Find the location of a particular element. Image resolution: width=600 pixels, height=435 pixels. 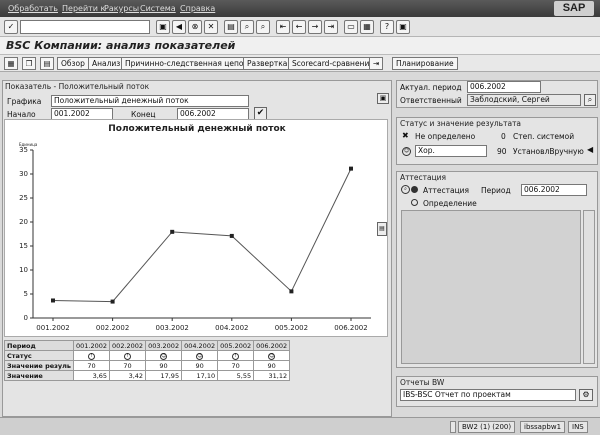

y-tick-label: 15 is located at coordinates (23, 246).